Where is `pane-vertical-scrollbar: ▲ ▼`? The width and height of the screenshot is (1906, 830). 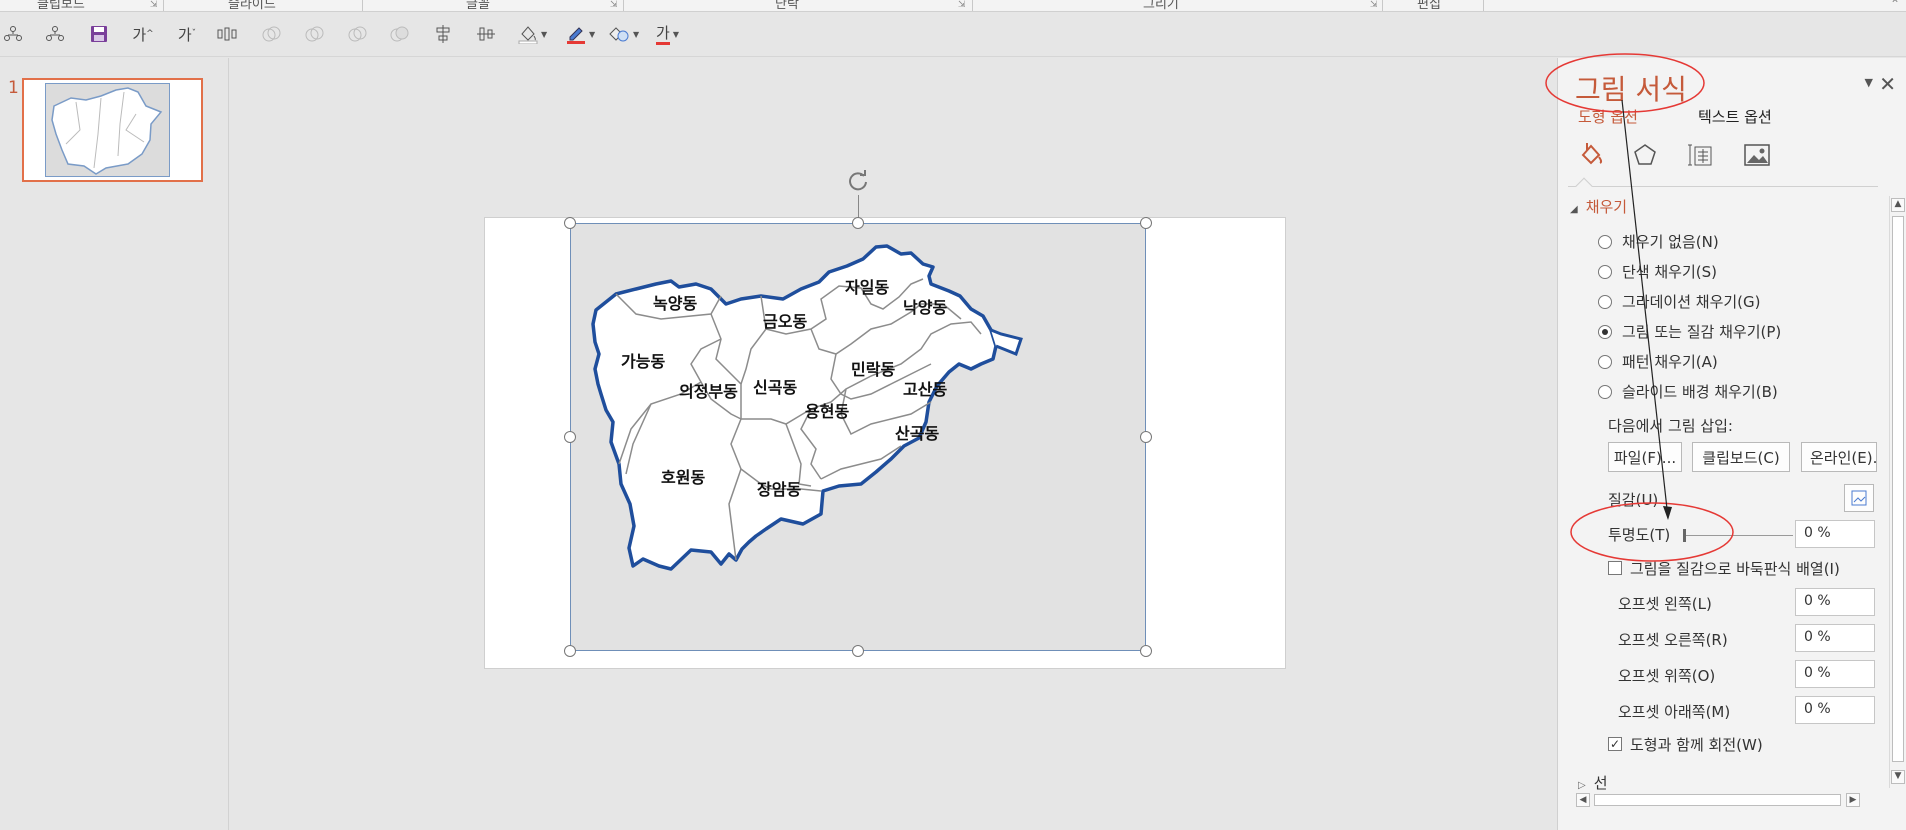 pane-vertical-scrollbar: ▲ ▼ is located at coordinates (1897, 492).